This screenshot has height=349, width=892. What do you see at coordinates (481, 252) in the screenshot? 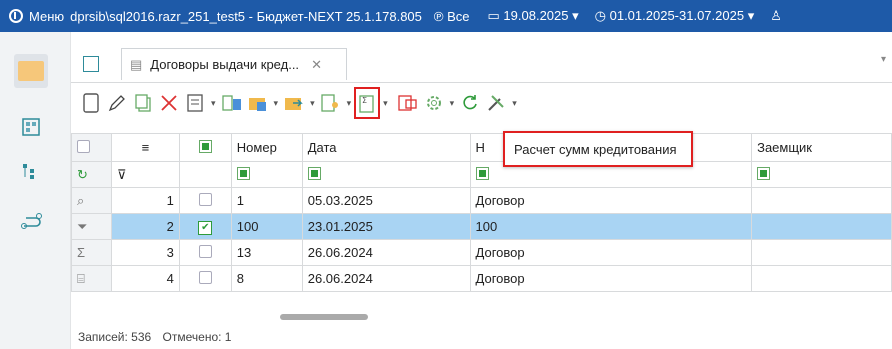
I see `table-row: Σ 3 13 26.06.2024 Договор` at bounding box center [481, 252].